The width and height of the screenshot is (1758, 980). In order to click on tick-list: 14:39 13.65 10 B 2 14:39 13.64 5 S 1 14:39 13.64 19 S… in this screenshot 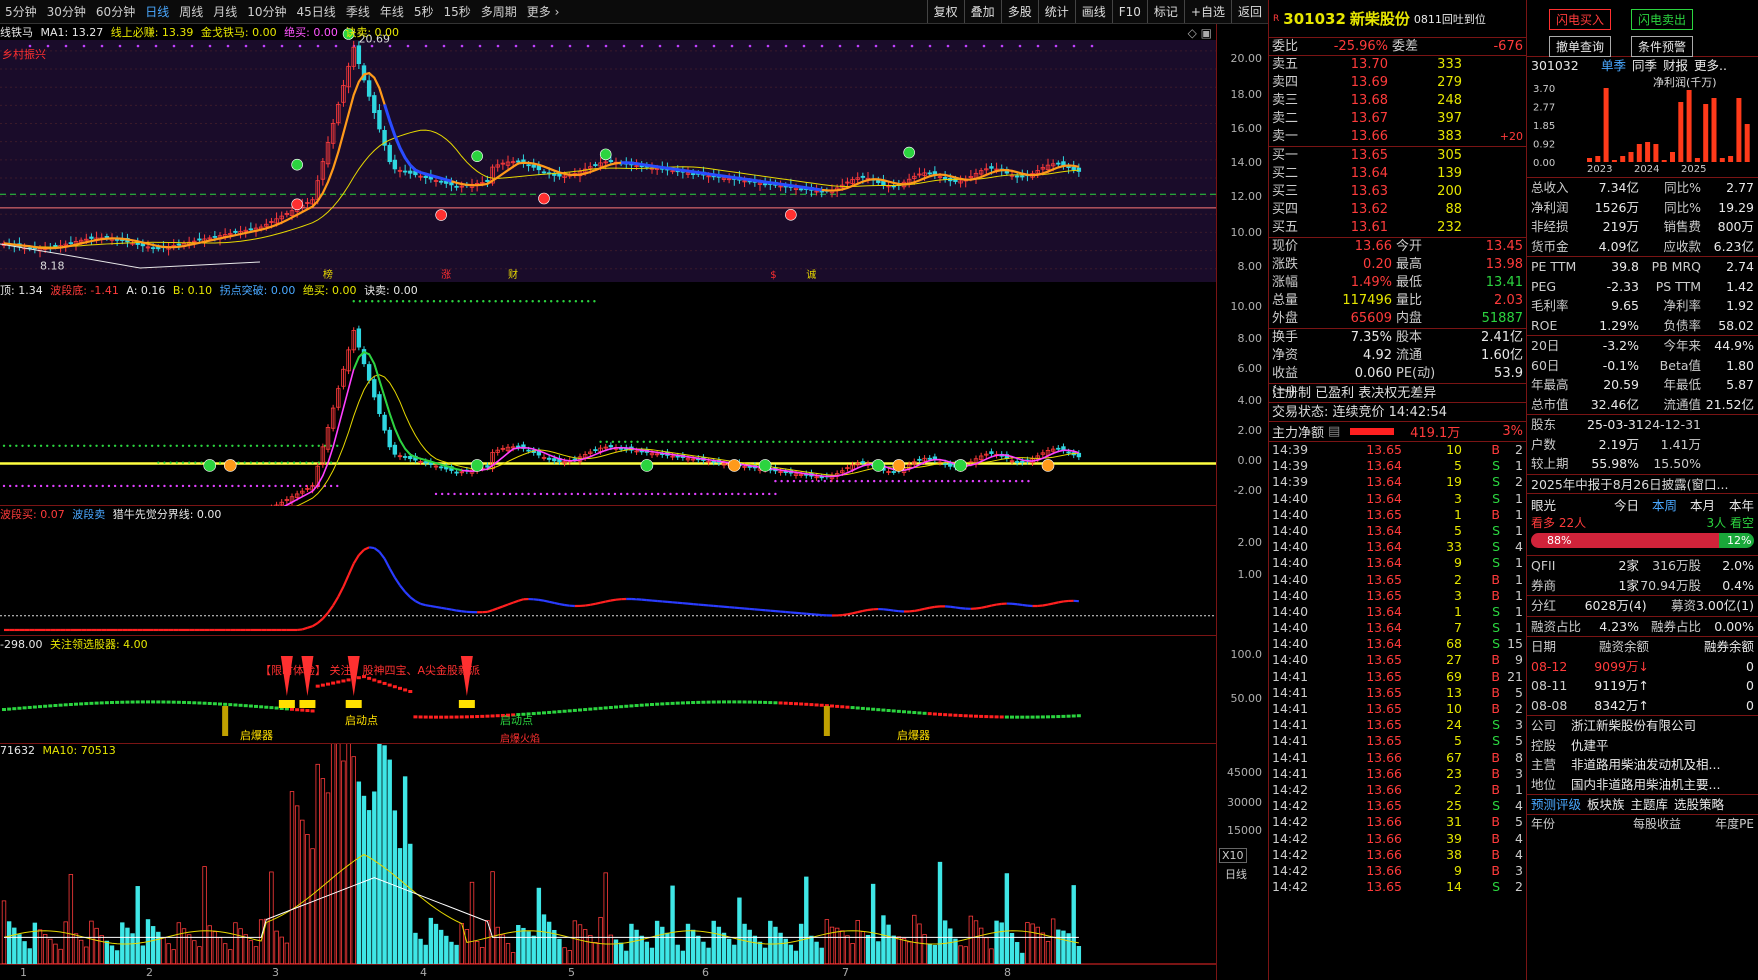, I will do `click(1397, 668)`.